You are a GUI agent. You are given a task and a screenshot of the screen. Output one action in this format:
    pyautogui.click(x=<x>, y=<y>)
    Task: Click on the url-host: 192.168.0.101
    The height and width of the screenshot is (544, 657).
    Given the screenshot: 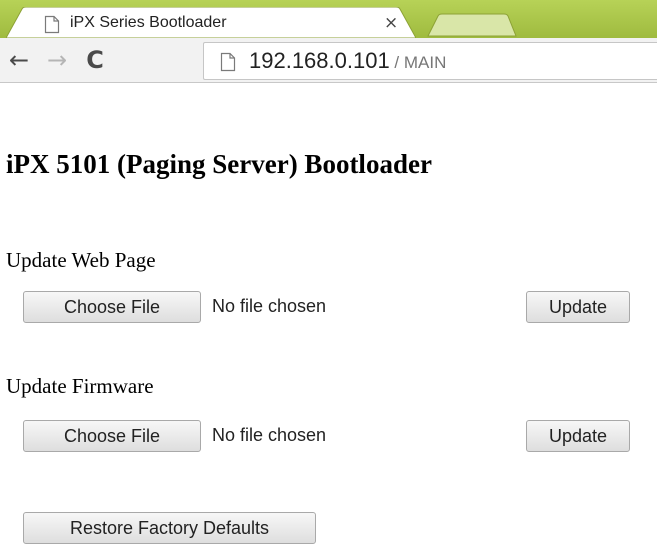 What is the action you would take?
    pyautogui.click(x=319, y=60)
    